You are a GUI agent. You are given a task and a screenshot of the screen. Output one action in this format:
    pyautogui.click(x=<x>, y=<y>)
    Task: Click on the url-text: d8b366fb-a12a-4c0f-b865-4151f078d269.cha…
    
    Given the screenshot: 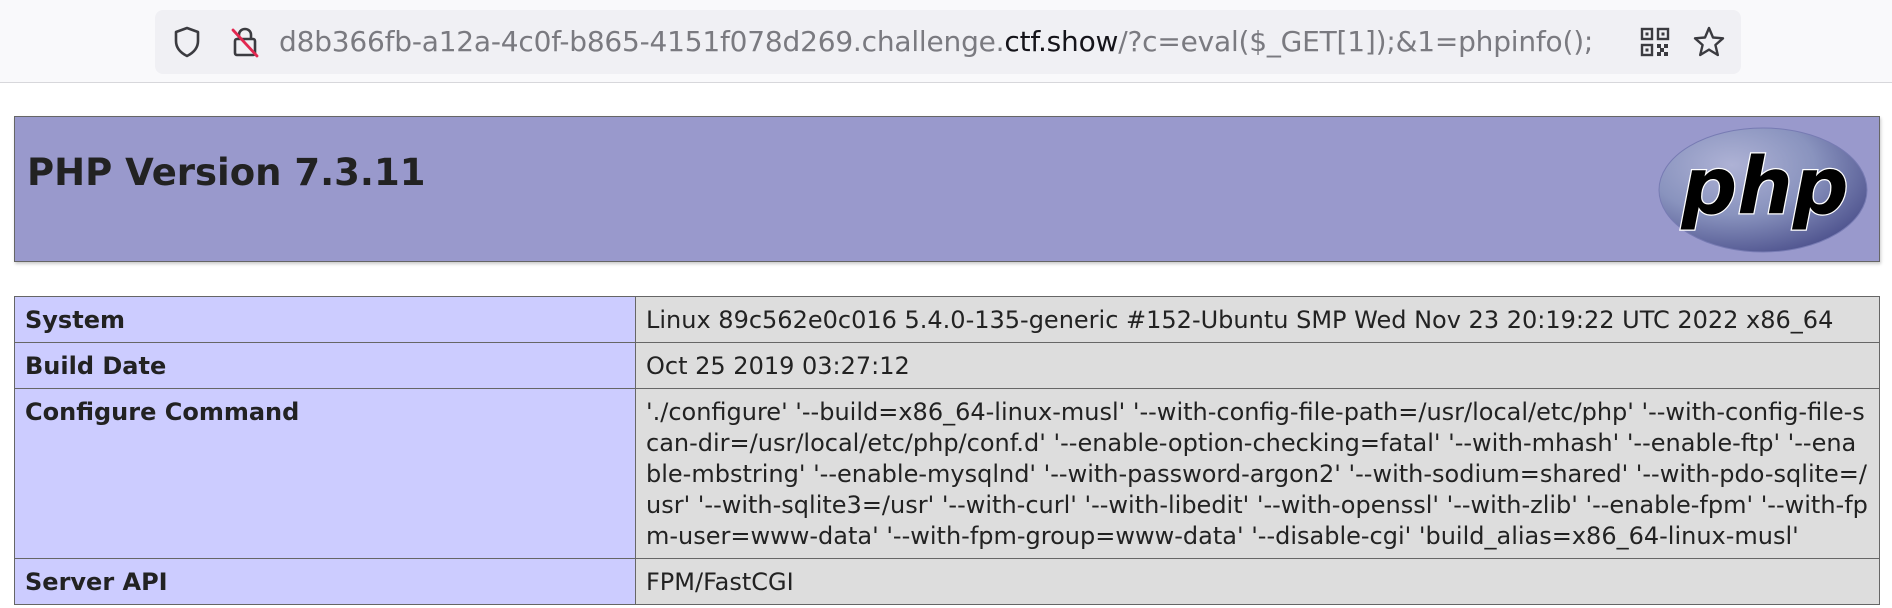 What is the action you would take?
    pyautogui.click(x=936, y=42)
    